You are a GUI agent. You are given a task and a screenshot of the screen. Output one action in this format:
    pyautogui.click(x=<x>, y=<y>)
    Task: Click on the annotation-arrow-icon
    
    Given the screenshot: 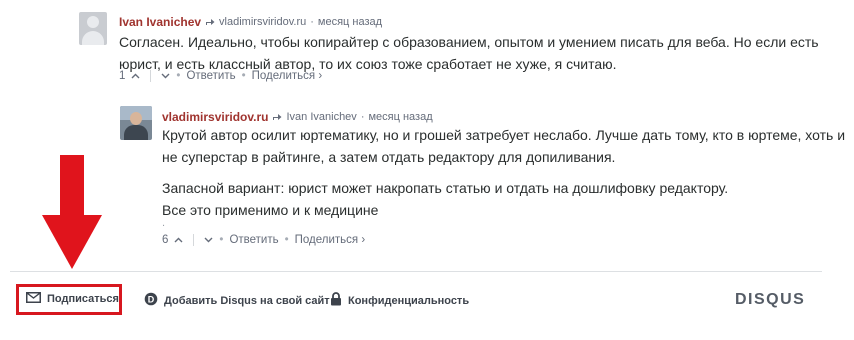 What is the action you would take?
    pyautogui.click(x=72, y=215)
    